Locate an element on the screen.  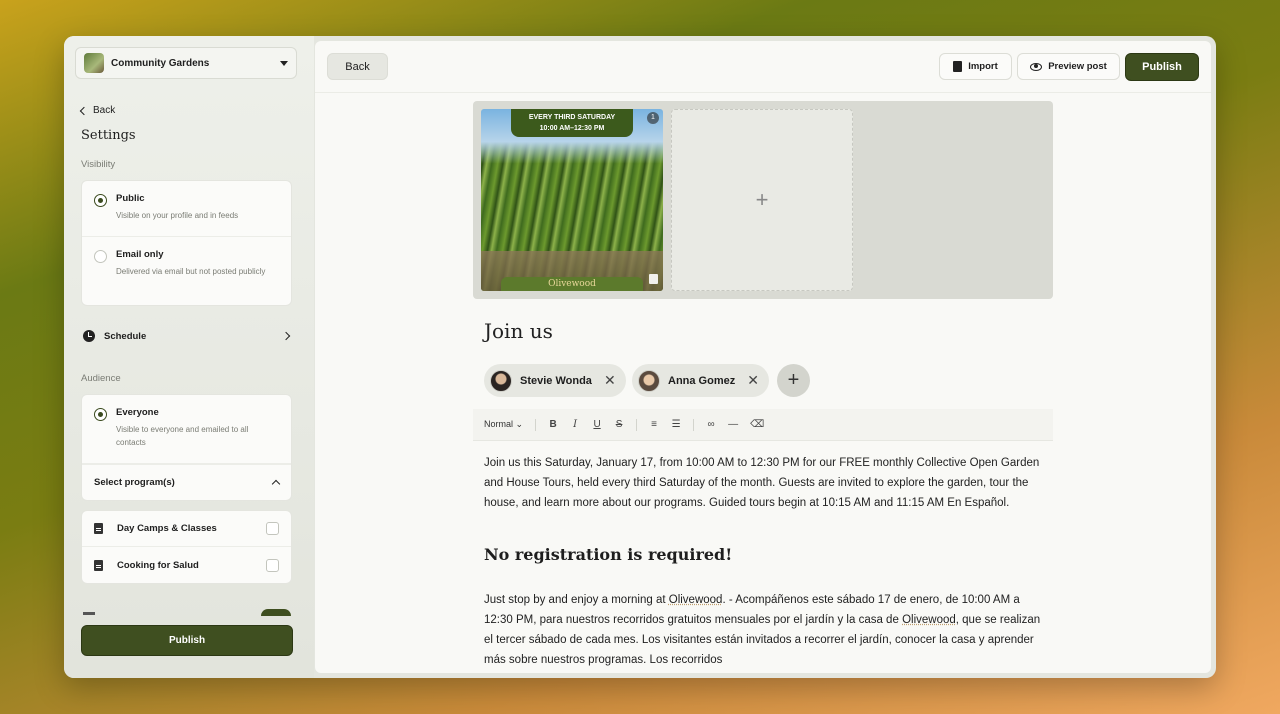
chevron-left-icon is located at coordinates (84, 110).